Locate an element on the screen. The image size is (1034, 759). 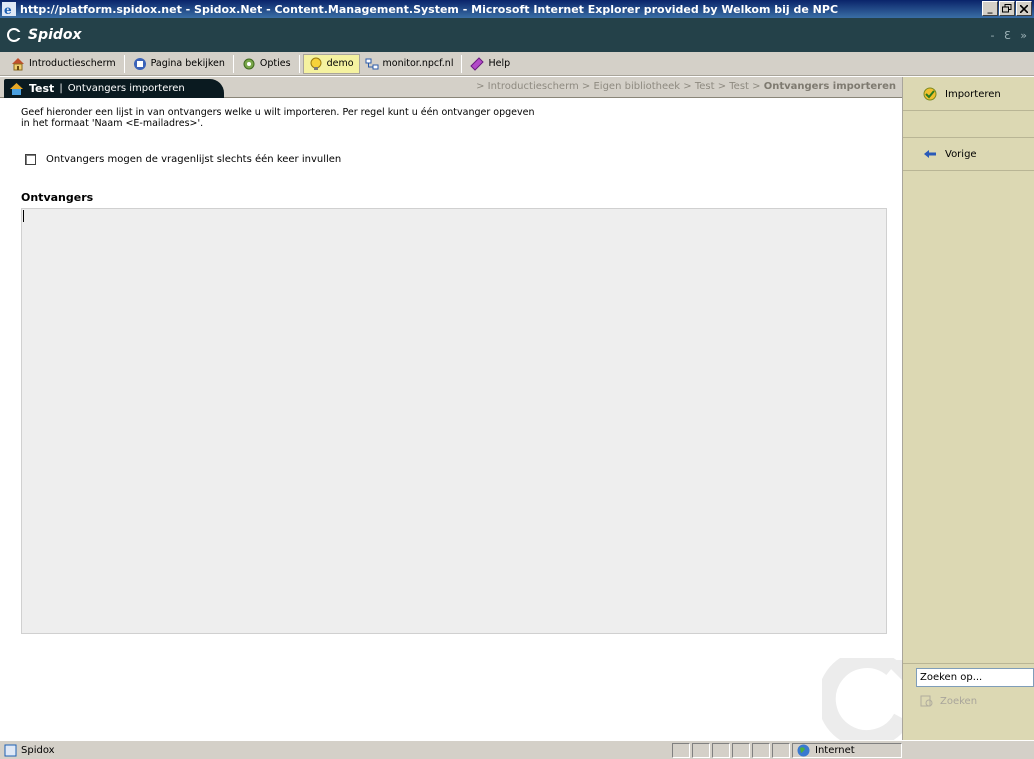
breadcrumb-current: Ontvangers importeren is located at coordinates (829, 86).